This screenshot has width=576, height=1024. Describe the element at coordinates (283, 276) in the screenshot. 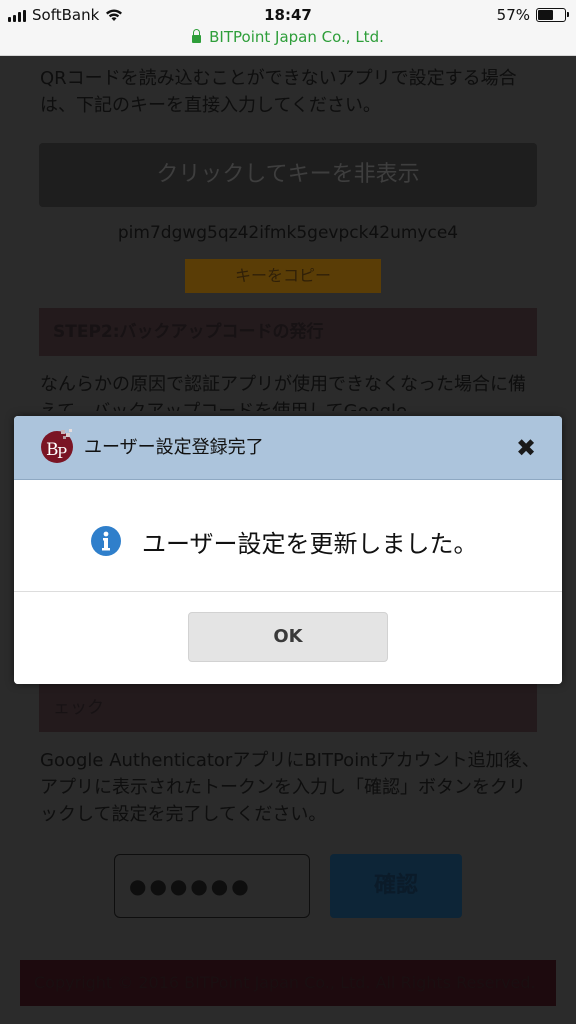

I see `copy-key-button: キーをコピー` at that location.